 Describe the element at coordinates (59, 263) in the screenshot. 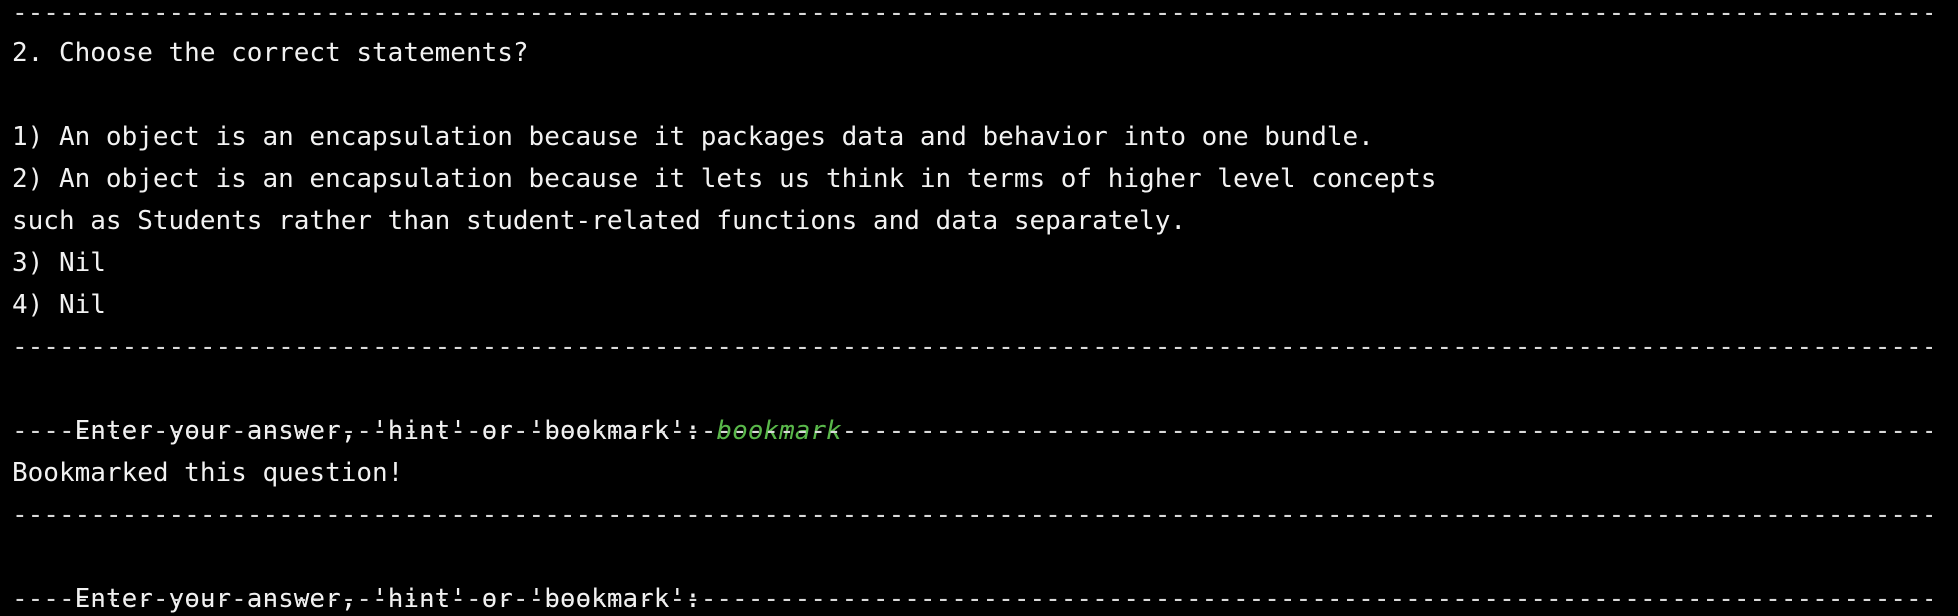

I see `option-line: 3) Nil` at that location.